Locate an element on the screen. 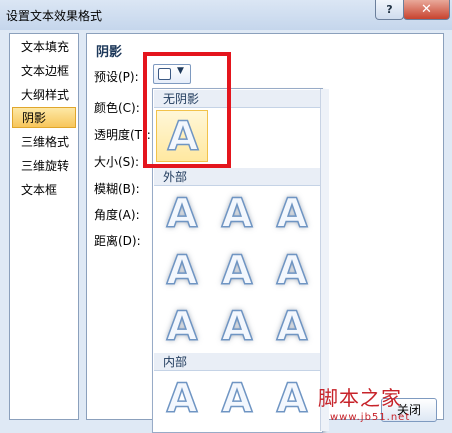  category-list: 文本填充 文本边框 大纲样式 阴影 三维格式 三维旋转 文本框 is located at coordinates (44, 226).